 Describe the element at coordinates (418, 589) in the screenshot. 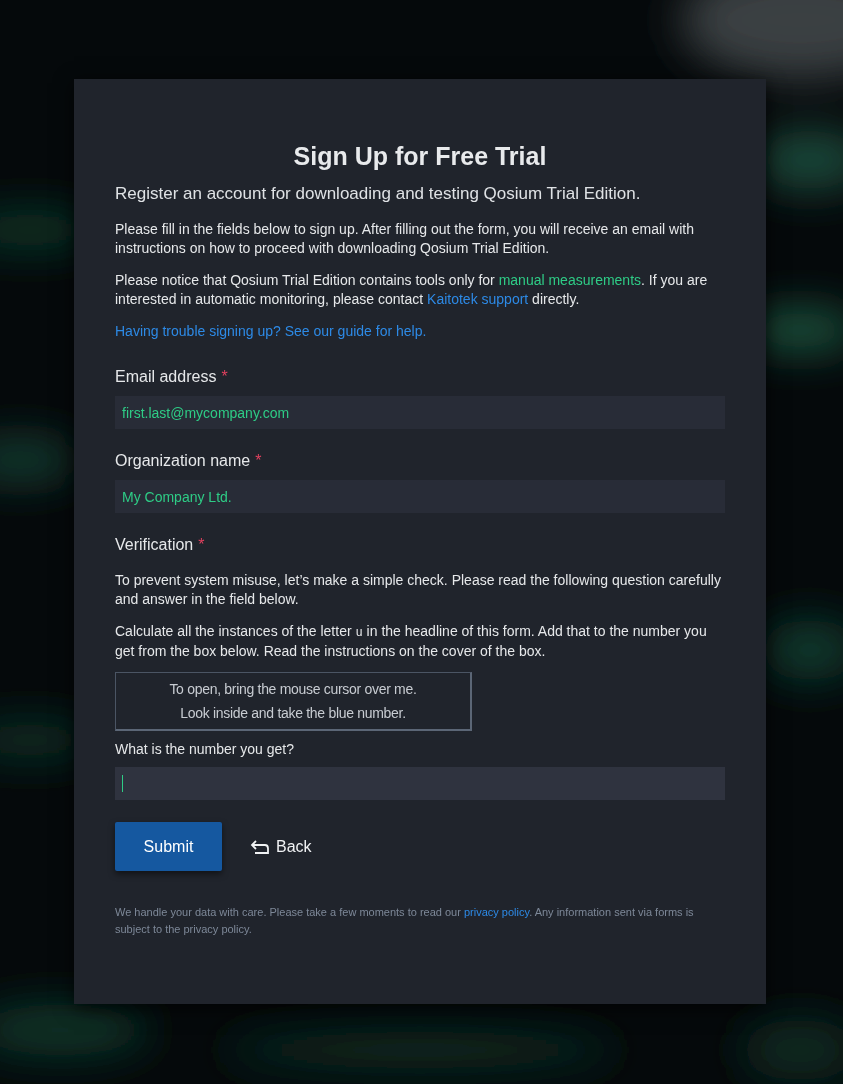

I see `paragraph: To prevent system misuse, let’s make a simple check. Please read the following question carefully and answer in the field below.` at that location.